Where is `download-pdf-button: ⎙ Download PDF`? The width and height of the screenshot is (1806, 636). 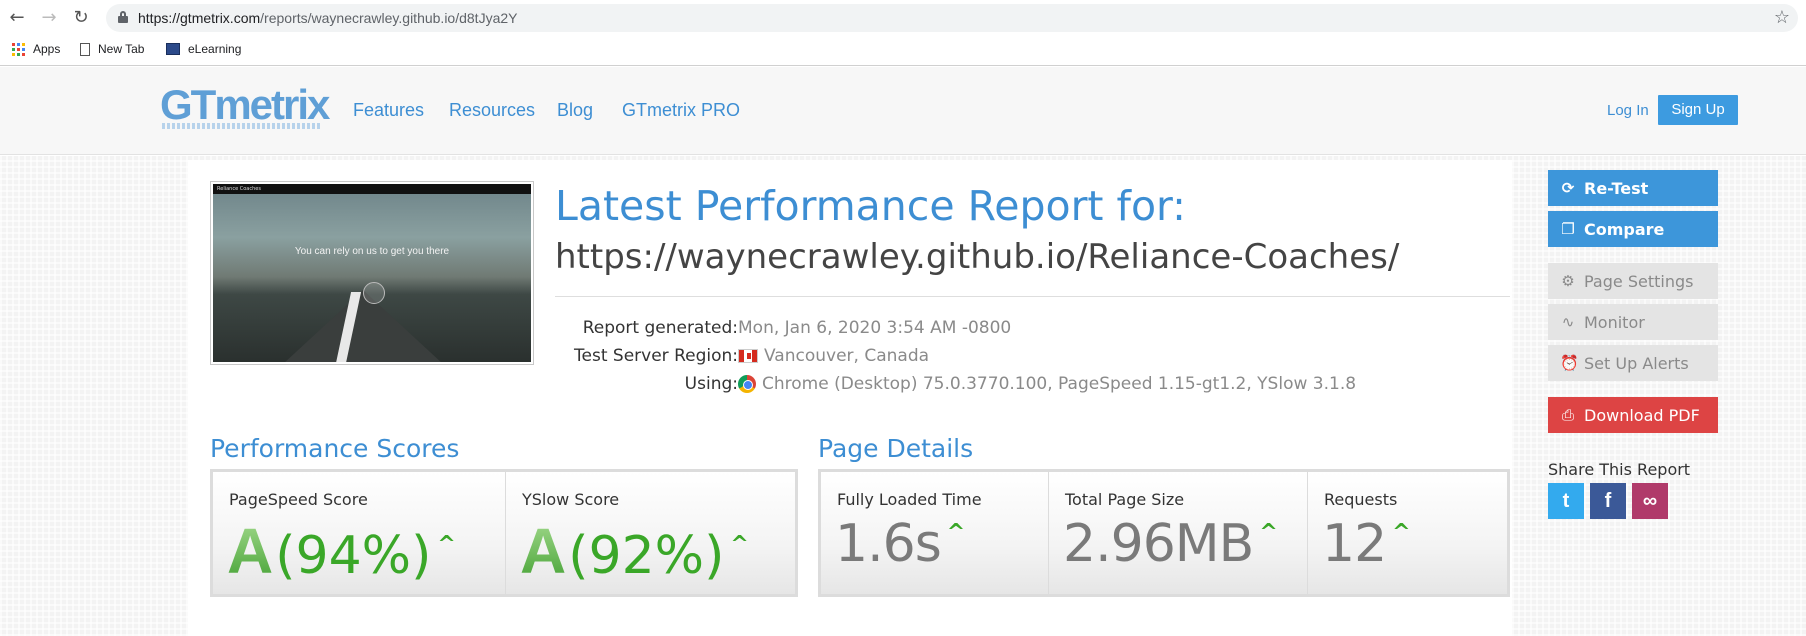 download-pdf-button: ⎙ Download PDF is located at coordinates (1633, 415).